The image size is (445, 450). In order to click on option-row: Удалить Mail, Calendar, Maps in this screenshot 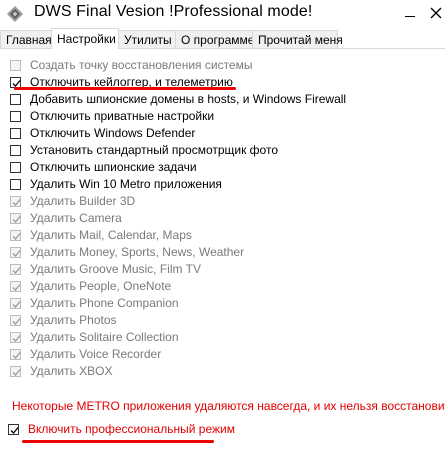, I will do `click(101, 235)`.